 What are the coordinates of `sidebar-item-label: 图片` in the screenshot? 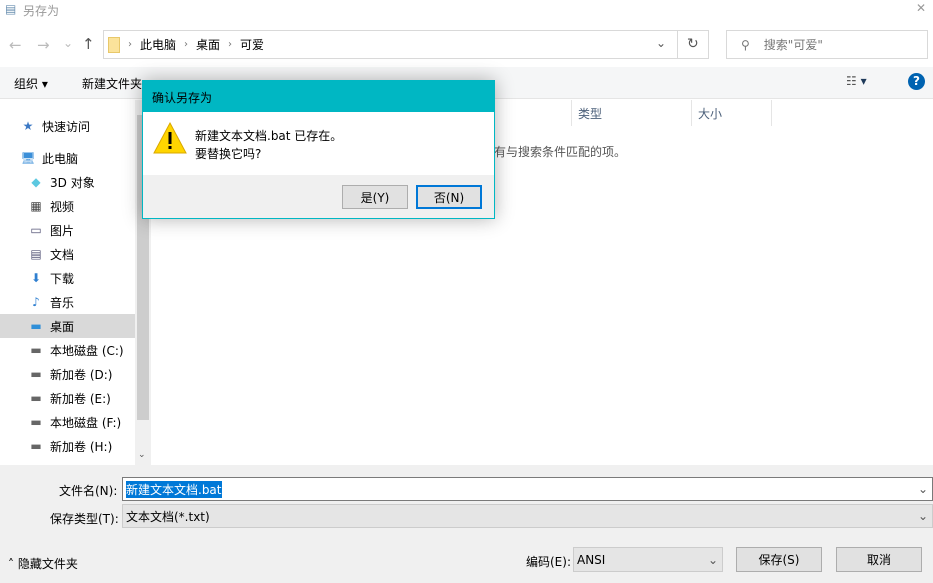 It's located at (62, 230).